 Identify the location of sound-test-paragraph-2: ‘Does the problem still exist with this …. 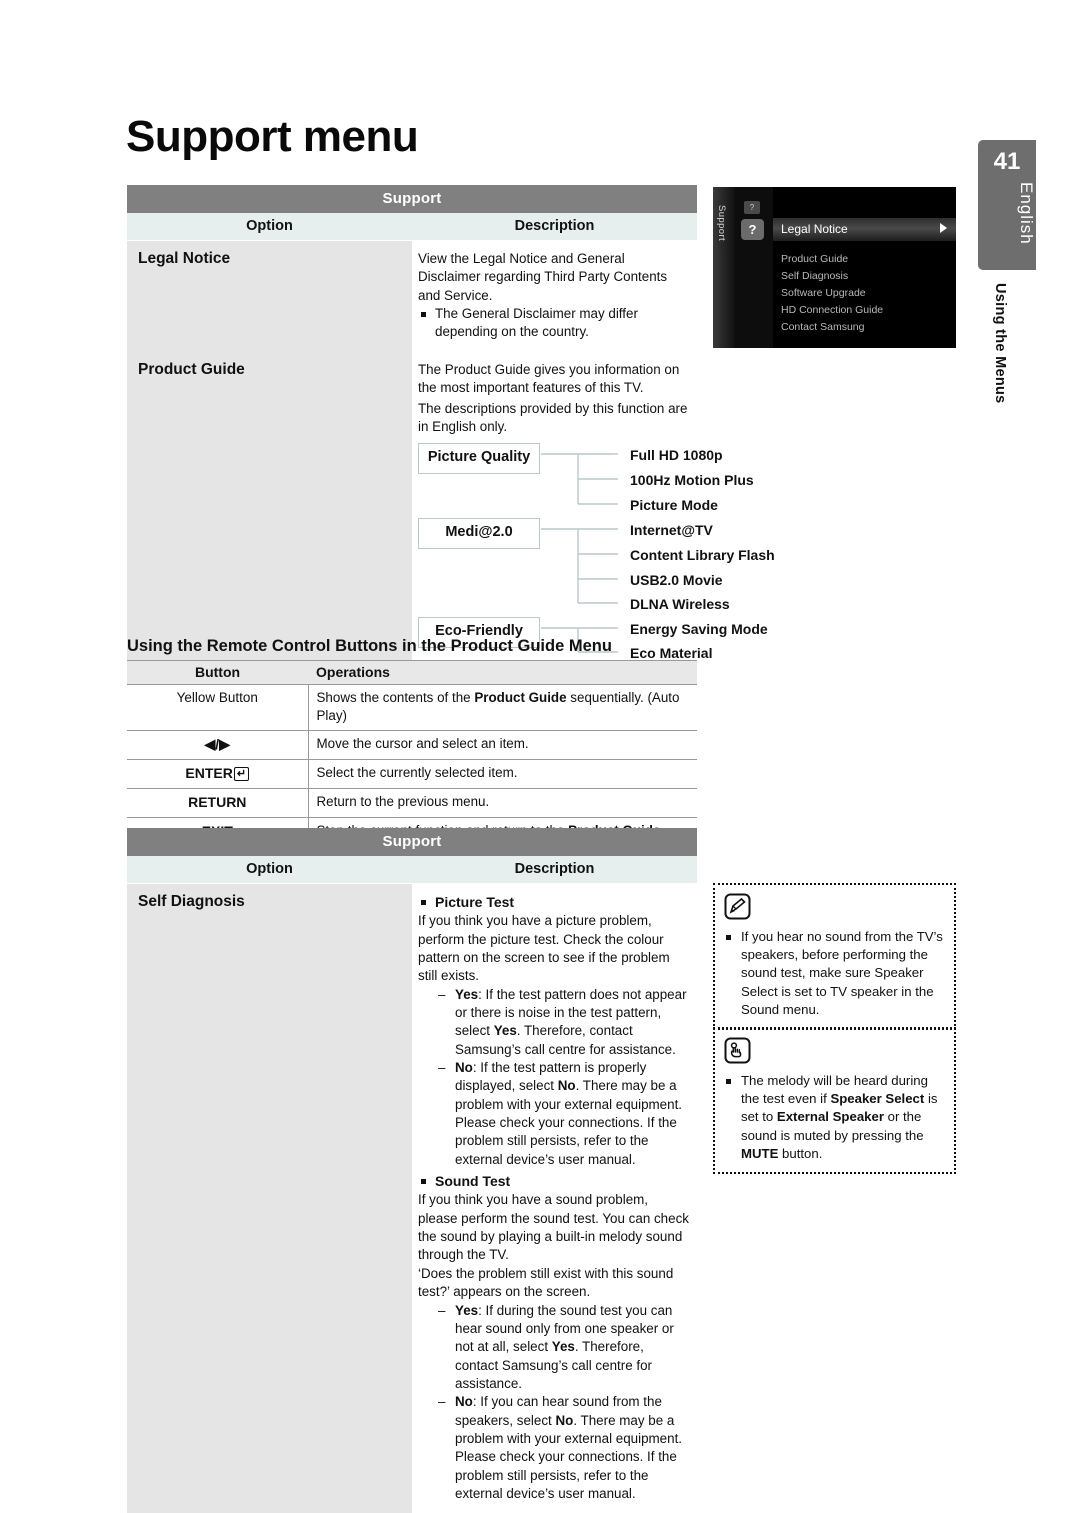
(553, 1283).